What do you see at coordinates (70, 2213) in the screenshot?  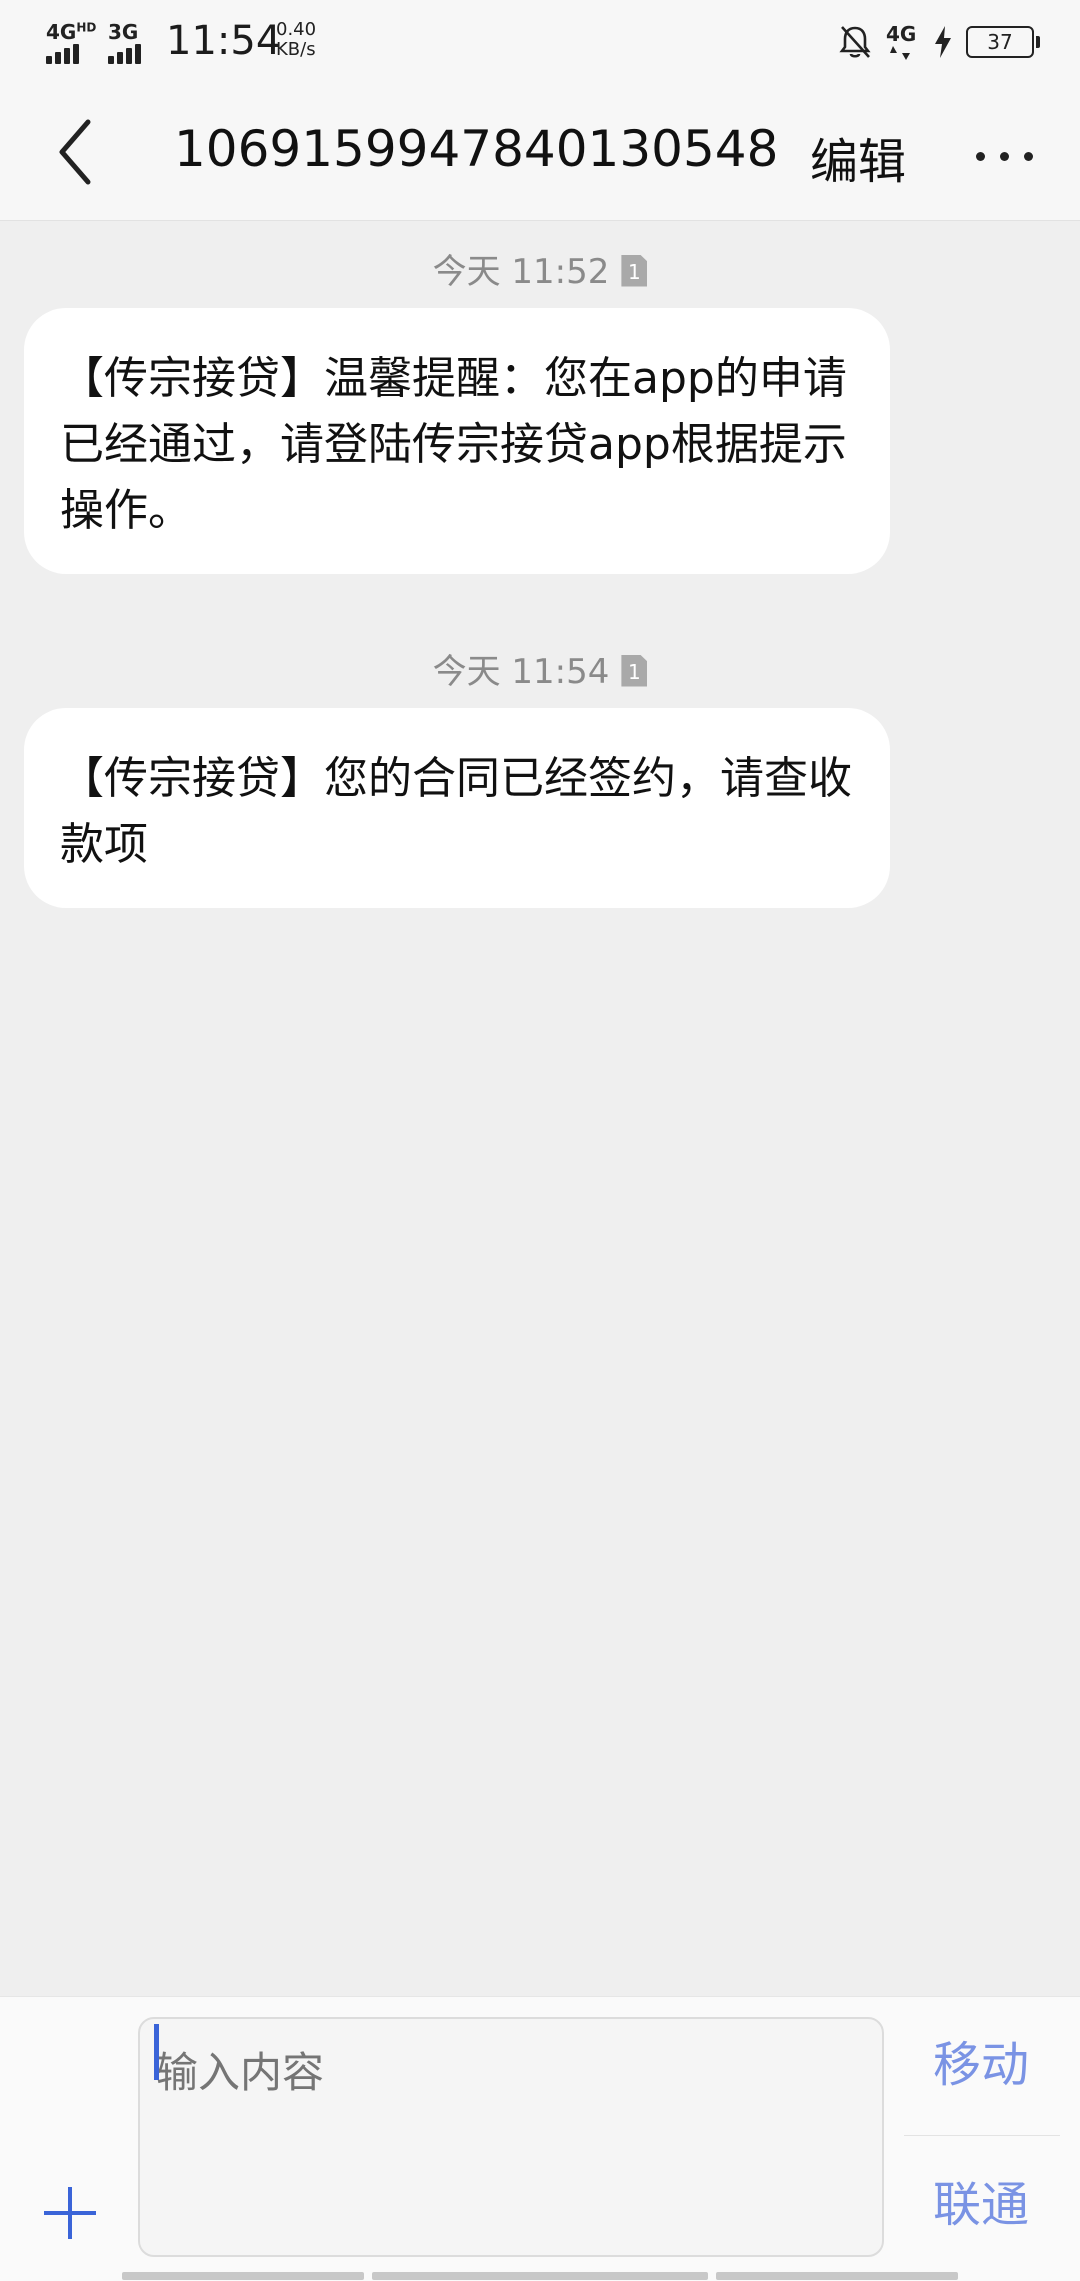 I see `add-attachment-button` at bounding box center [70, 2213].